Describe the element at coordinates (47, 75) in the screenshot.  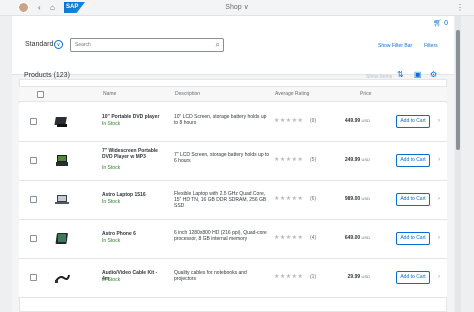
I see `table-title: Products (123)` at that location.